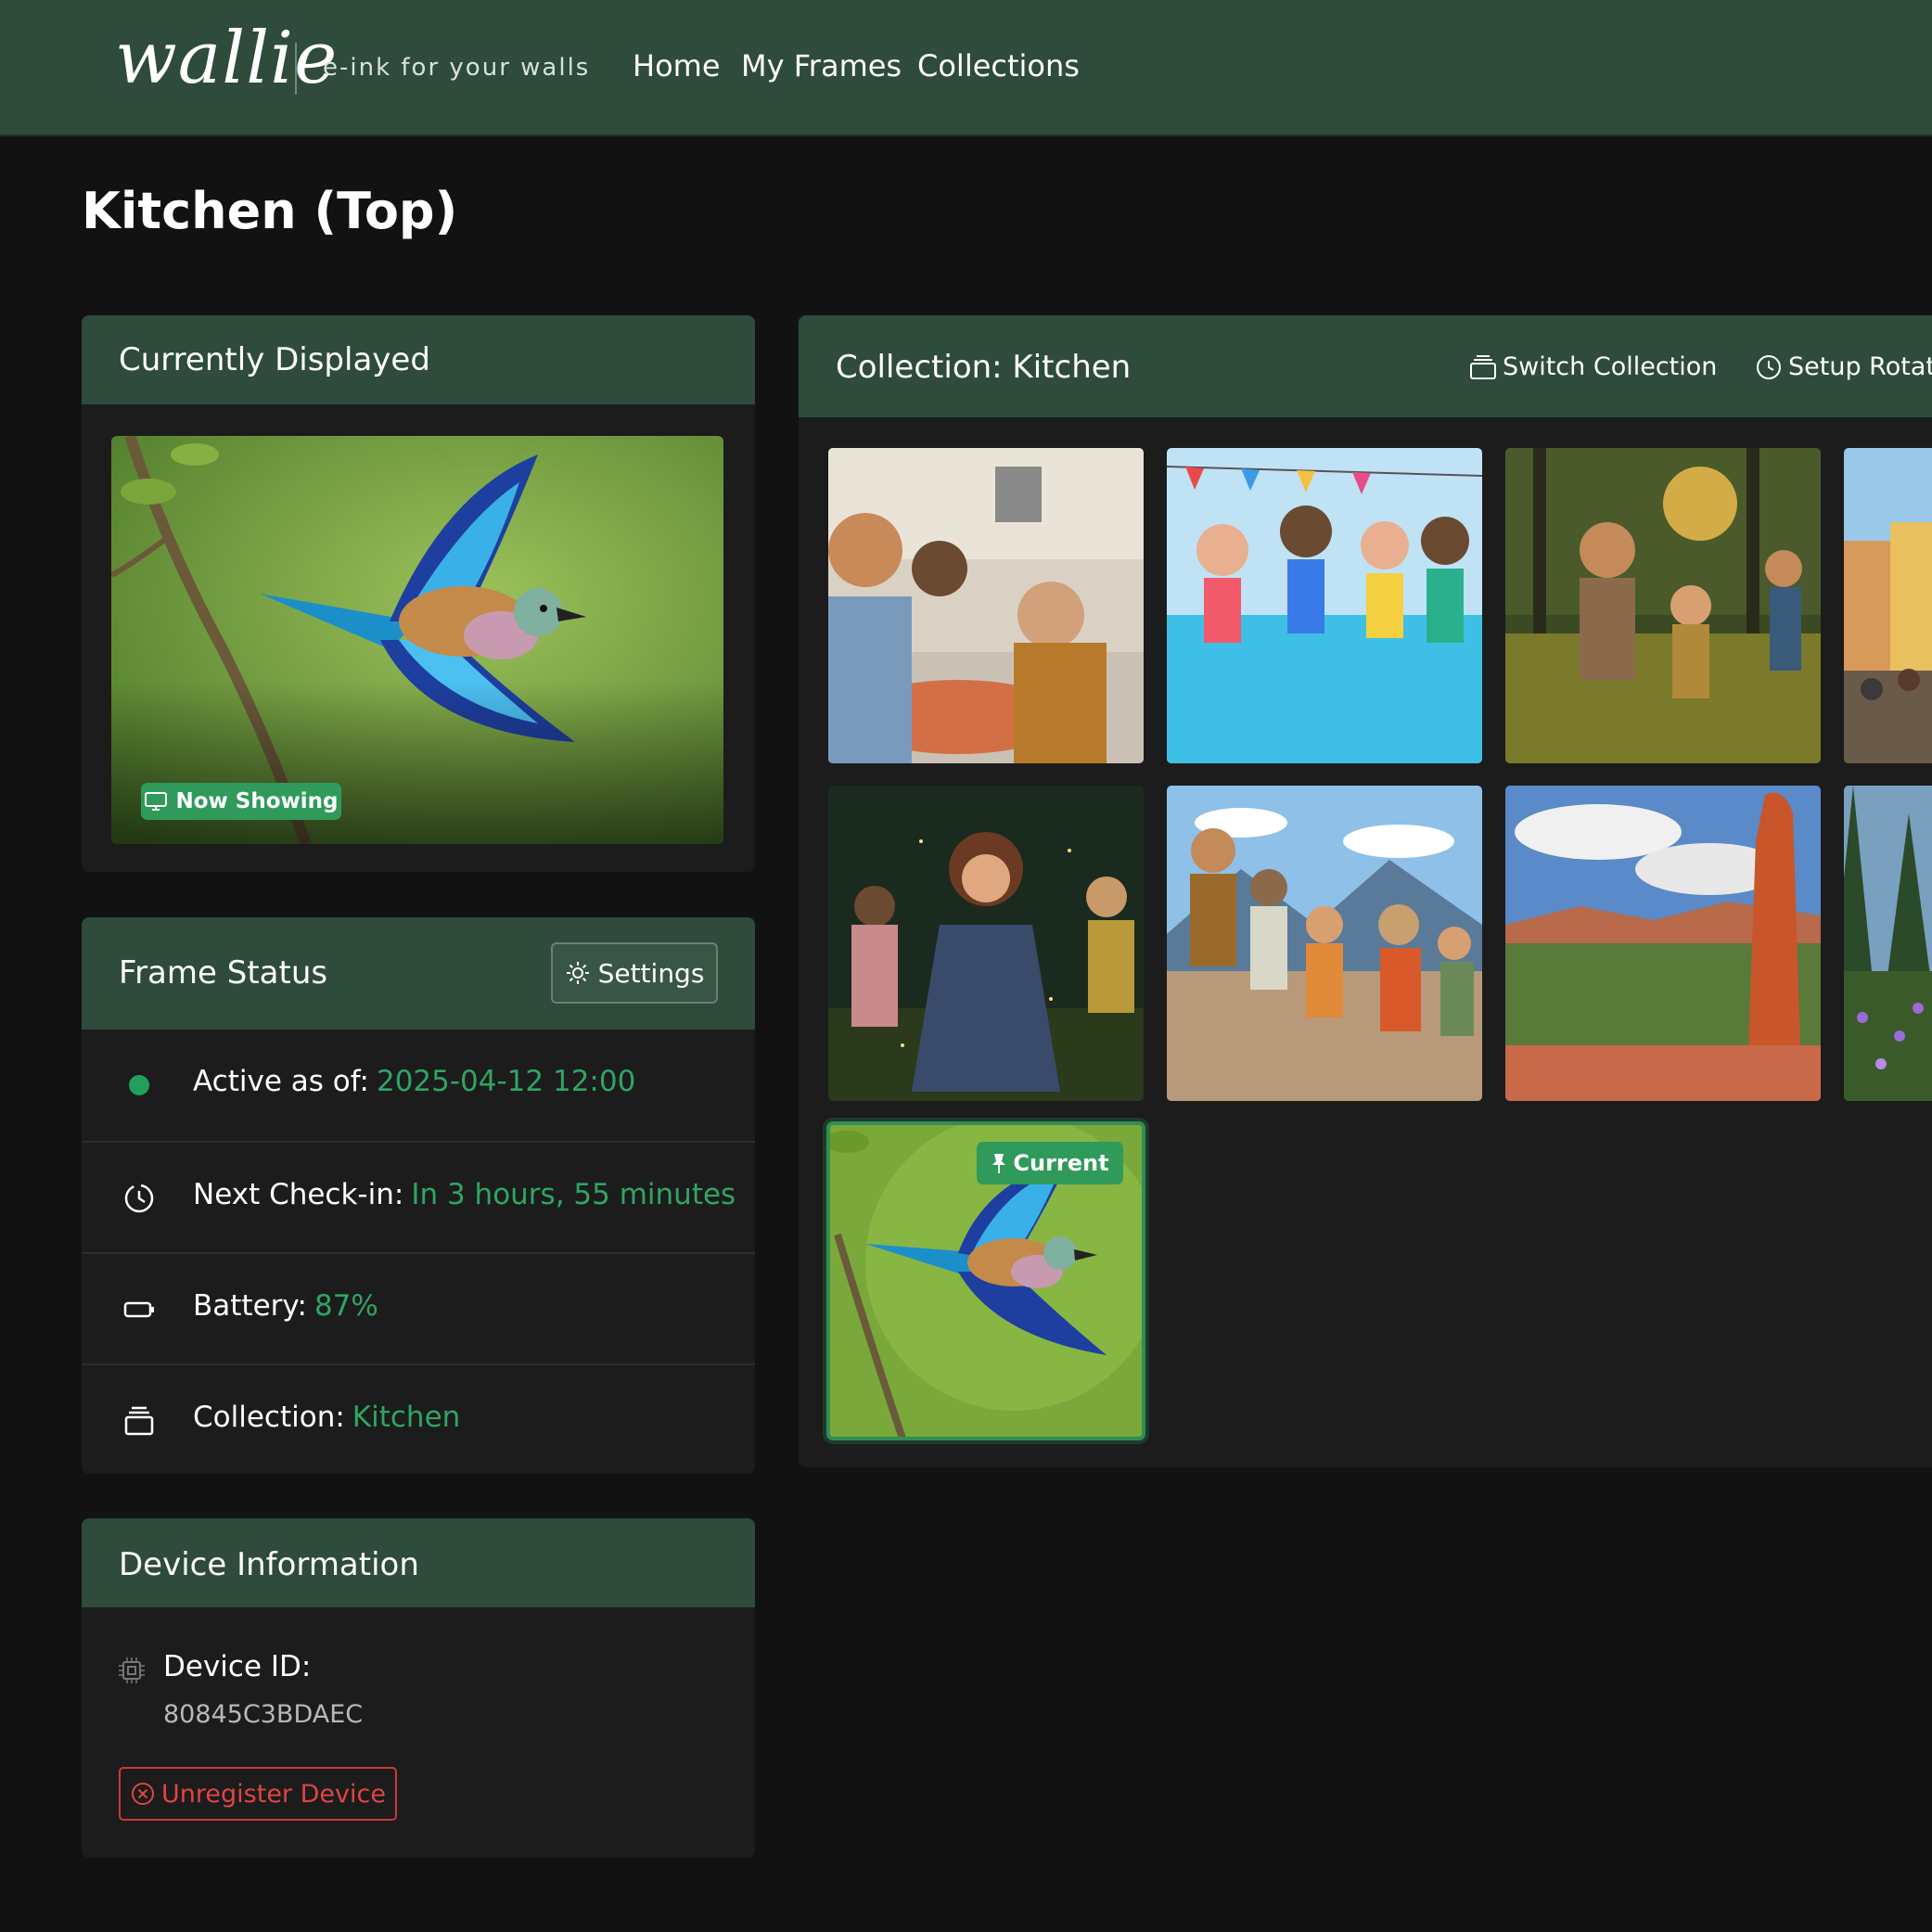 The image size is (1932, 1932). I want to click on checkin-label: Next Check-in:, so click(298, 1194).